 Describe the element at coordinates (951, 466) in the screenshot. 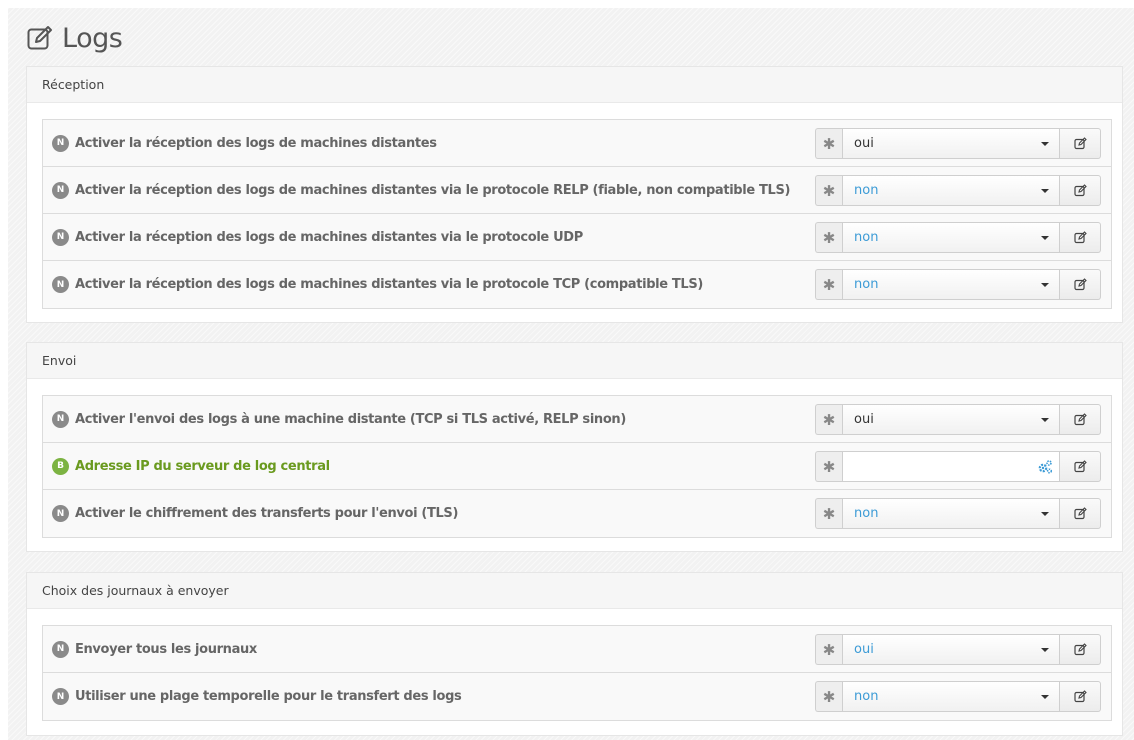

I see `ip-address-input` at that location.